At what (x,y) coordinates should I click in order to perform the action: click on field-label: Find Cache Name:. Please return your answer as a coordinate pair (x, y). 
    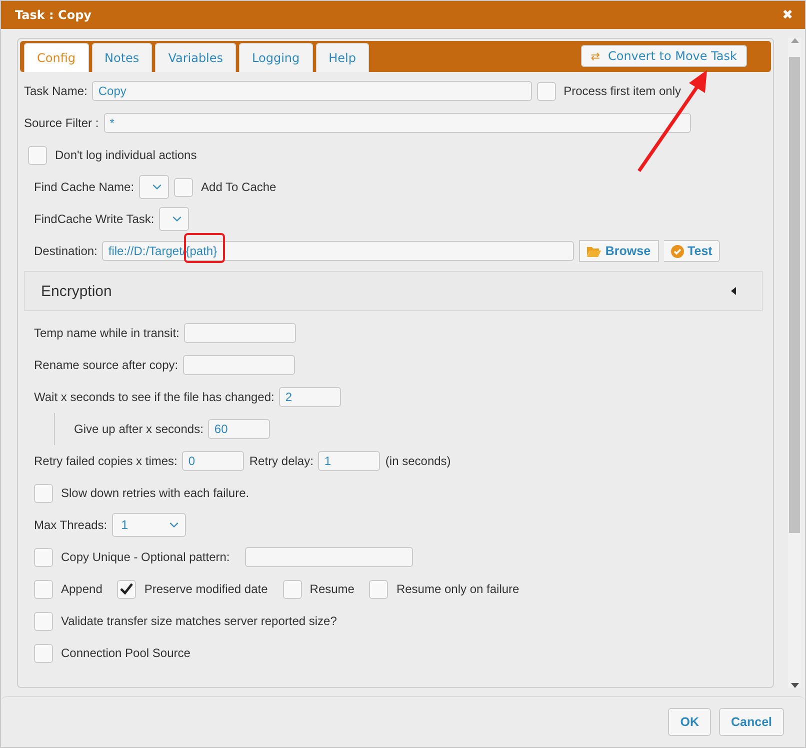
    Looking at the image, I should click on (84, 187).